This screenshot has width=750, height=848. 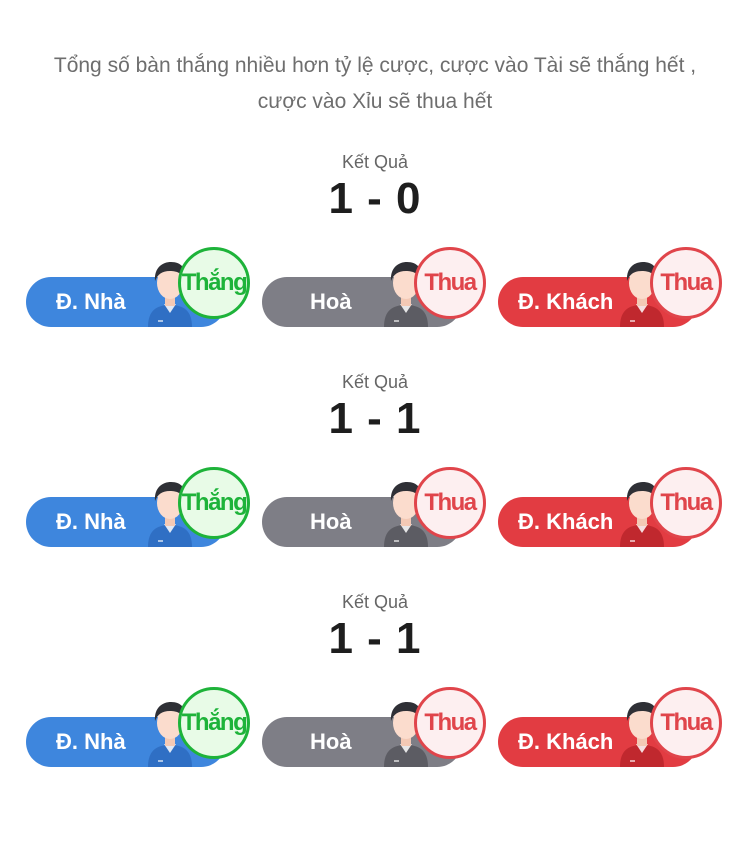 What do you see at coordinates (375, 198) in the screenshot?
I see `score: 1 - 0` at bounding box center [375, 198].